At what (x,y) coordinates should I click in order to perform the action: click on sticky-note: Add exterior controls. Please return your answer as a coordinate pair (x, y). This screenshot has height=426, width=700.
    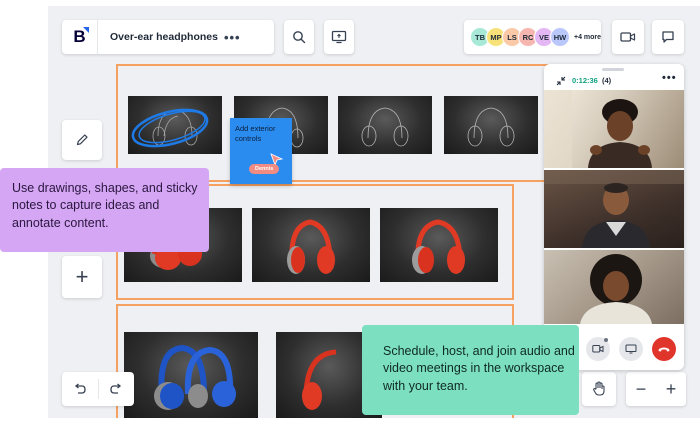
    Looking at the image, I should click on (261, 151).